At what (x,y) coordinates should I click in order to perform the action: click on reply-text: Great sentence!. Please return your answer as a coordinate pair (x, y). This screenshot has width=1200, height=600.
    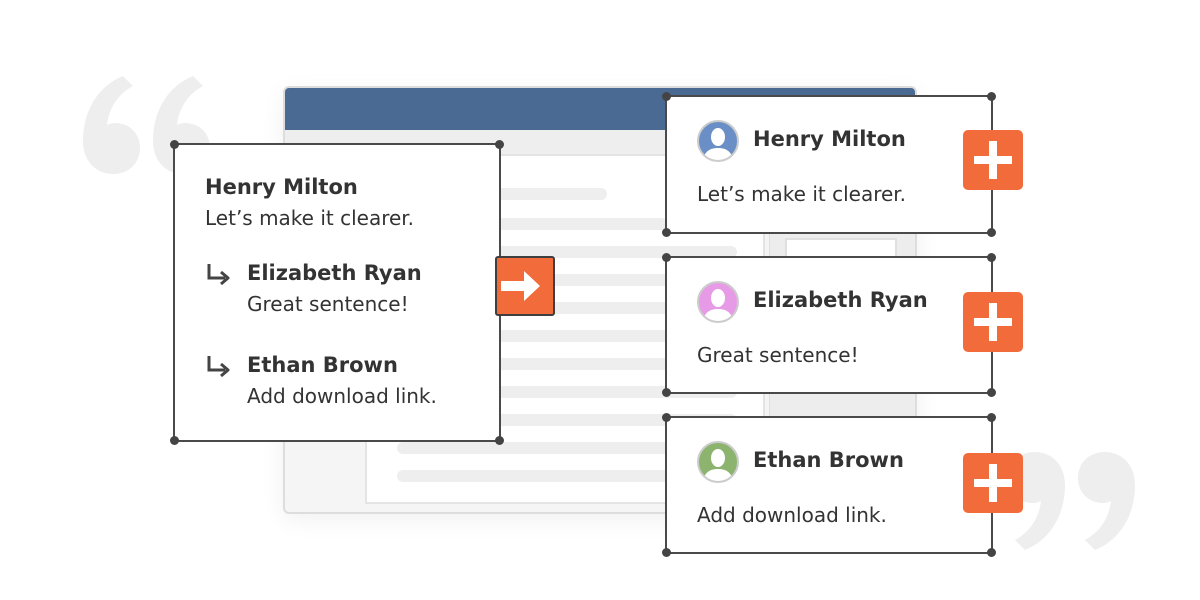
    Looking at the image, I should click on (328, 304).